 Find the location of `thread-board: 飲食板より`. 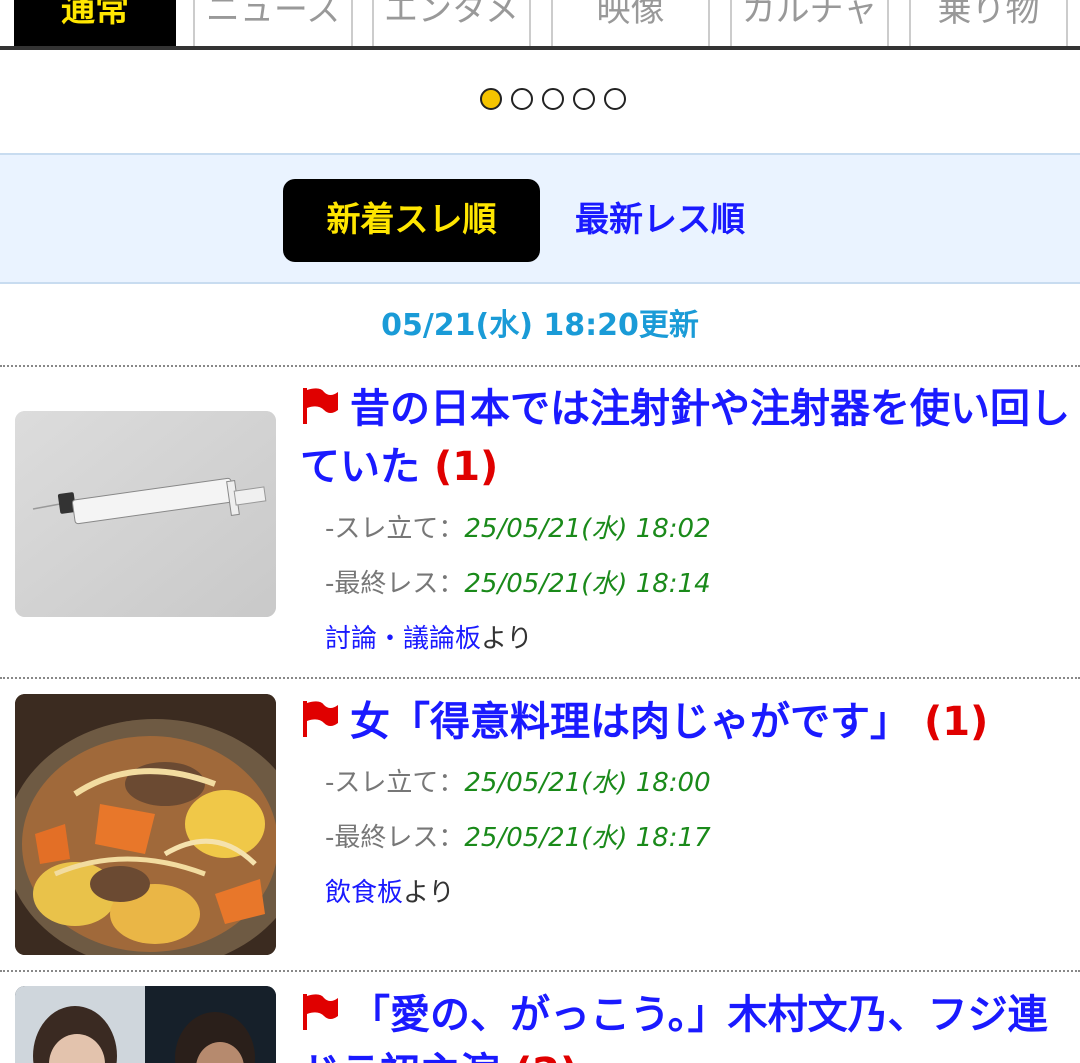

thread-board: 飲食板より is located at coordinates (390, 890).